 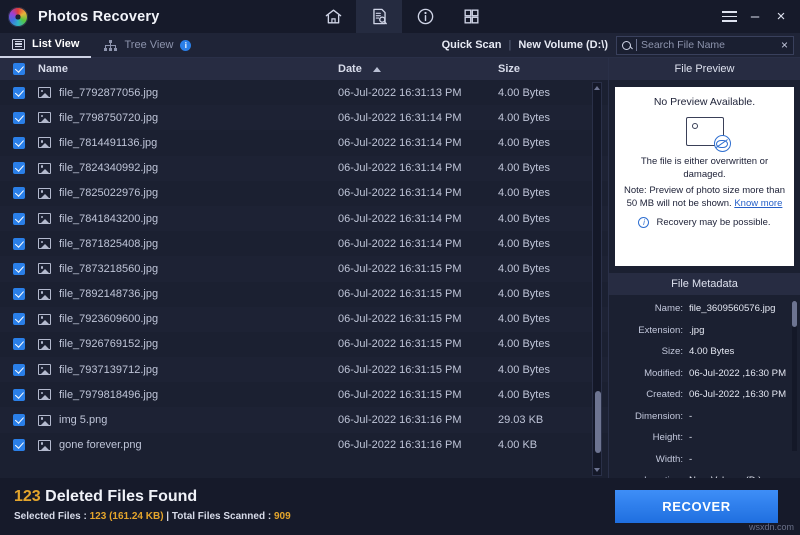 I want to click on image-placeholder-icon, so click(x=708, y=134).